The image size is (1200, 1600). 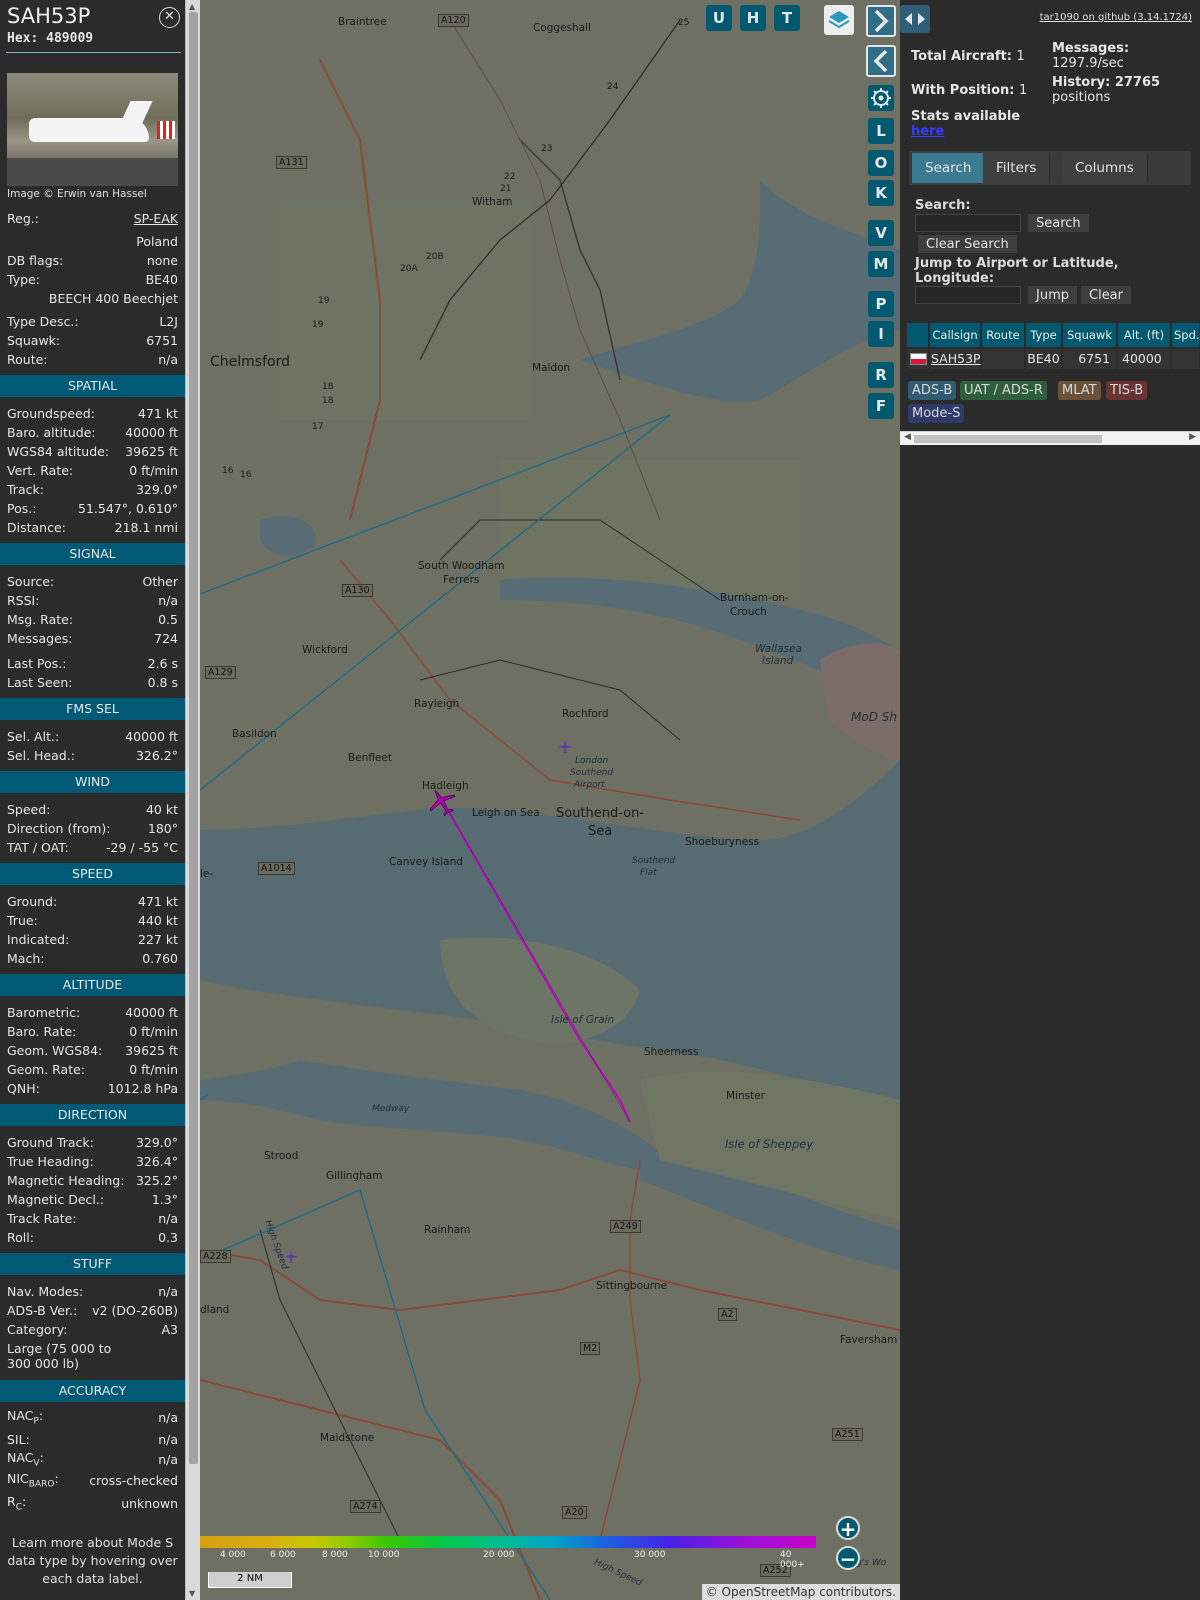 I want to click on section-spatial: SPATIAL, so click(x=92, y=386).